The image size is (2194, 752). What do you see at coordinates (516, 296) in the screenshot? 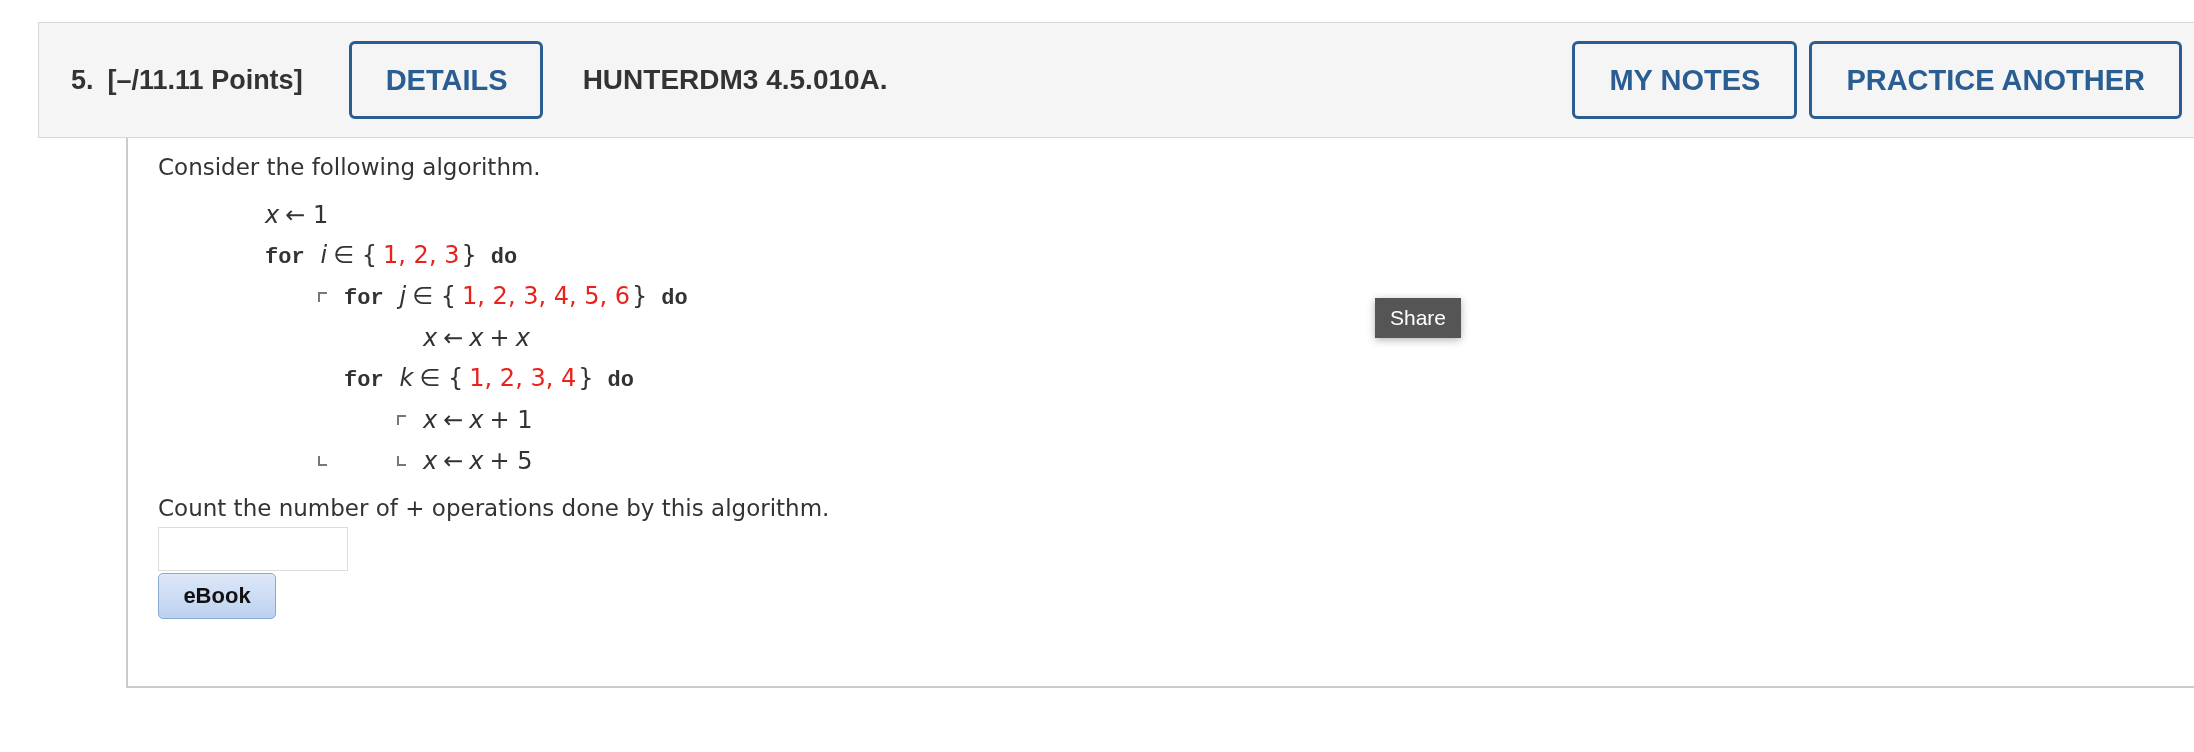
I see `algorithm-line: for j ∈ { 1, 2, 3, 4, 5, 6} do` at bounding box center [516, 296].